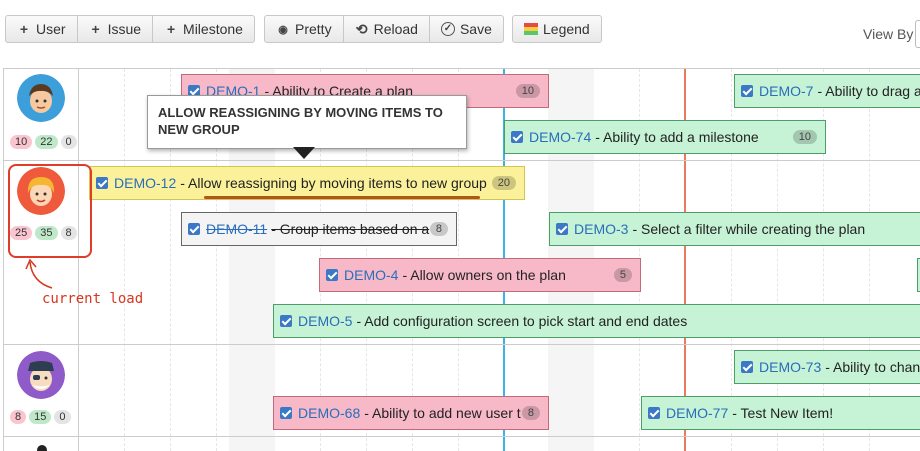 The width and height of the screenshot is (920, 451). I want to click on issue-title: - Ability to add new user t, so click(442, 413).